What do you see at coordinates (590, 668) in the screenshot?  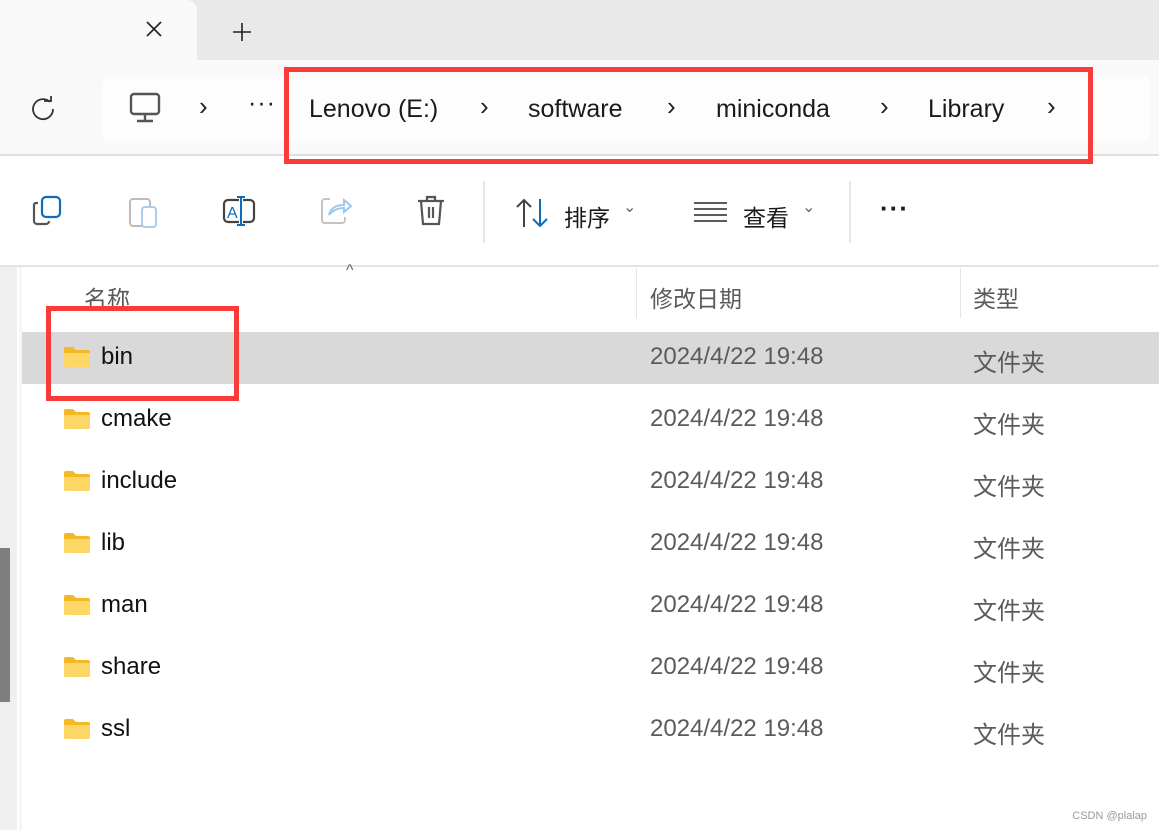 I see `file-row: share 2024/4/22 19:48 文件夹` at bounding box center [590, 668].